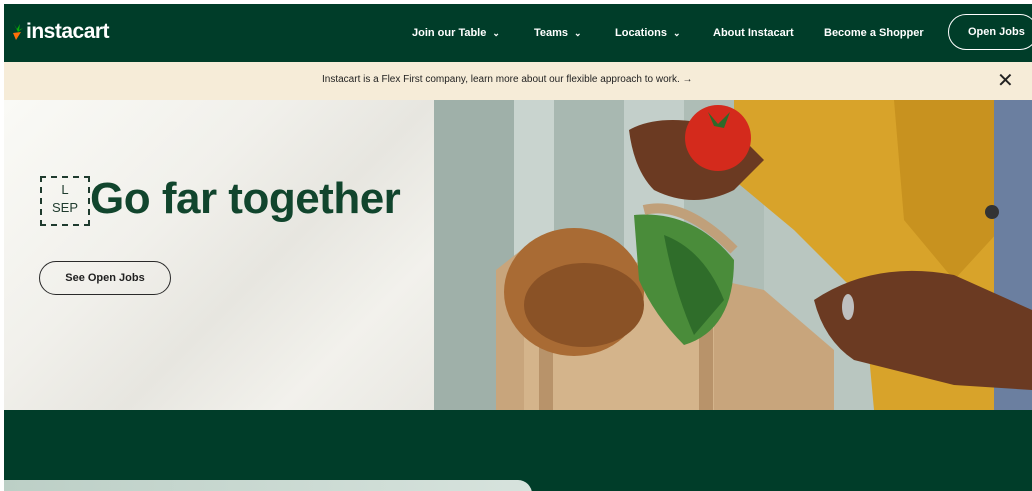  I want to click on nav-join-our-table: Join our Table ⌄, so click(456, 33).